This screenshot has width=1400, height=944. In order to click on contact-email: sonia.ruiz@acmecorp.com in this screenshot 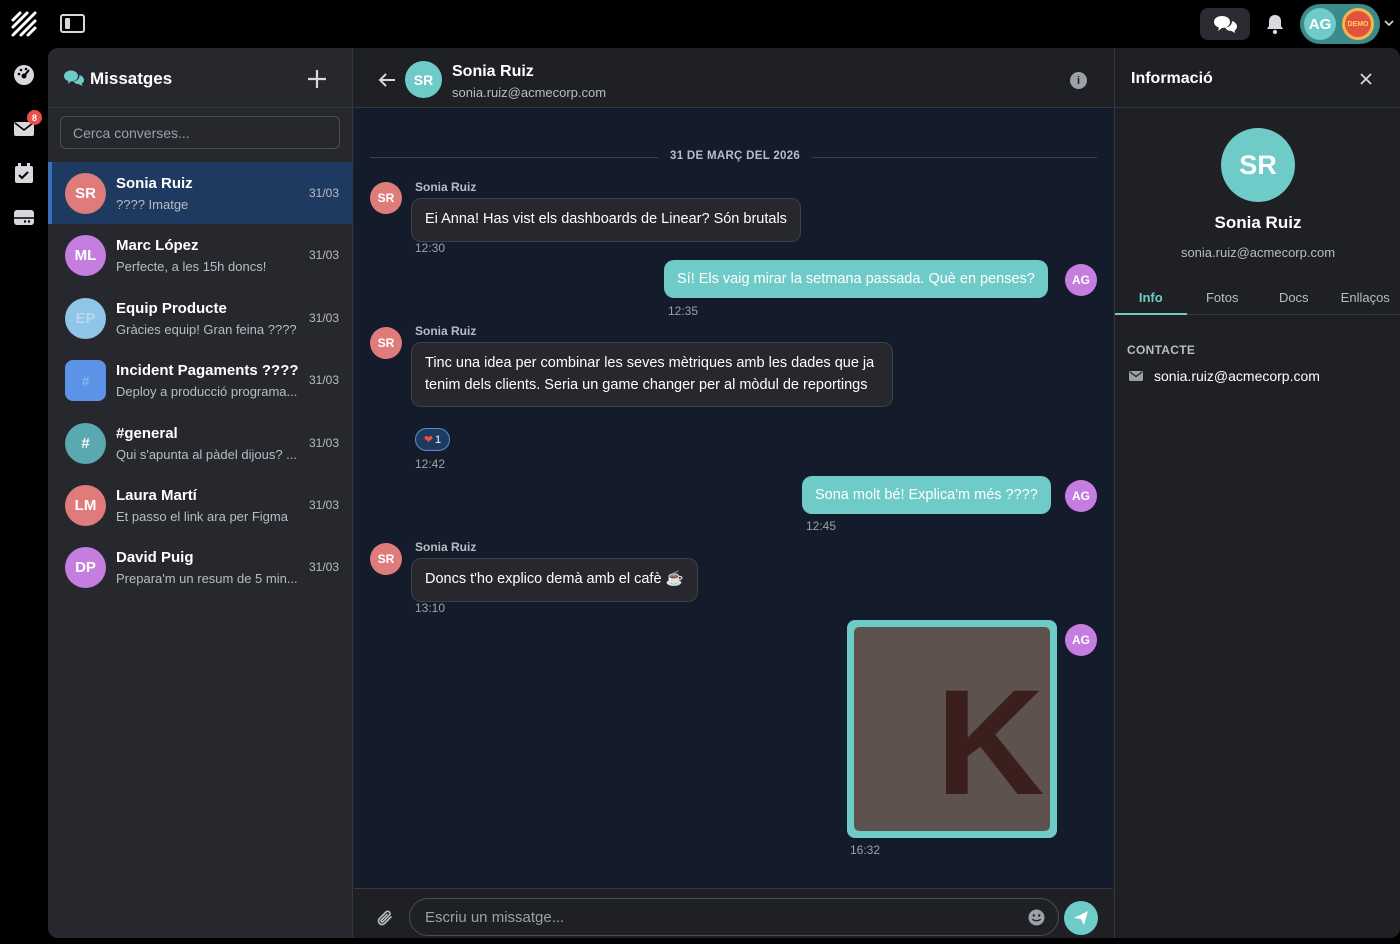, I will do `click(529, 92)`.